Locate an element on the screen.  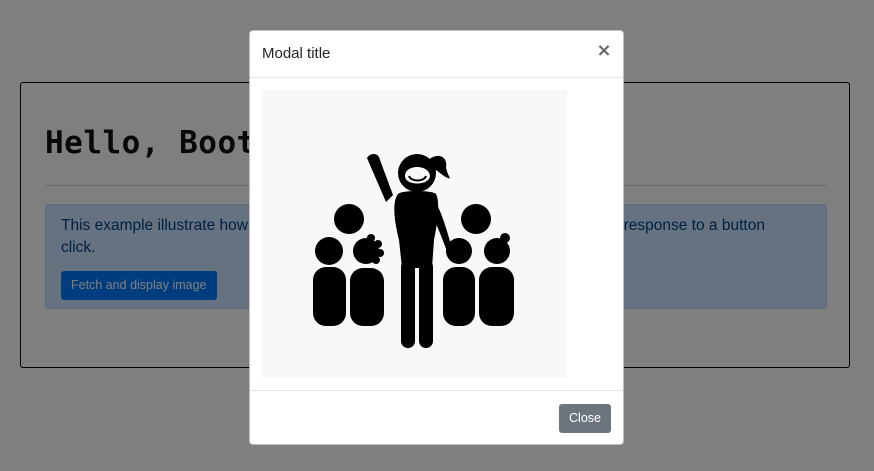
close-icon: × is located at coordinates (604, 51).